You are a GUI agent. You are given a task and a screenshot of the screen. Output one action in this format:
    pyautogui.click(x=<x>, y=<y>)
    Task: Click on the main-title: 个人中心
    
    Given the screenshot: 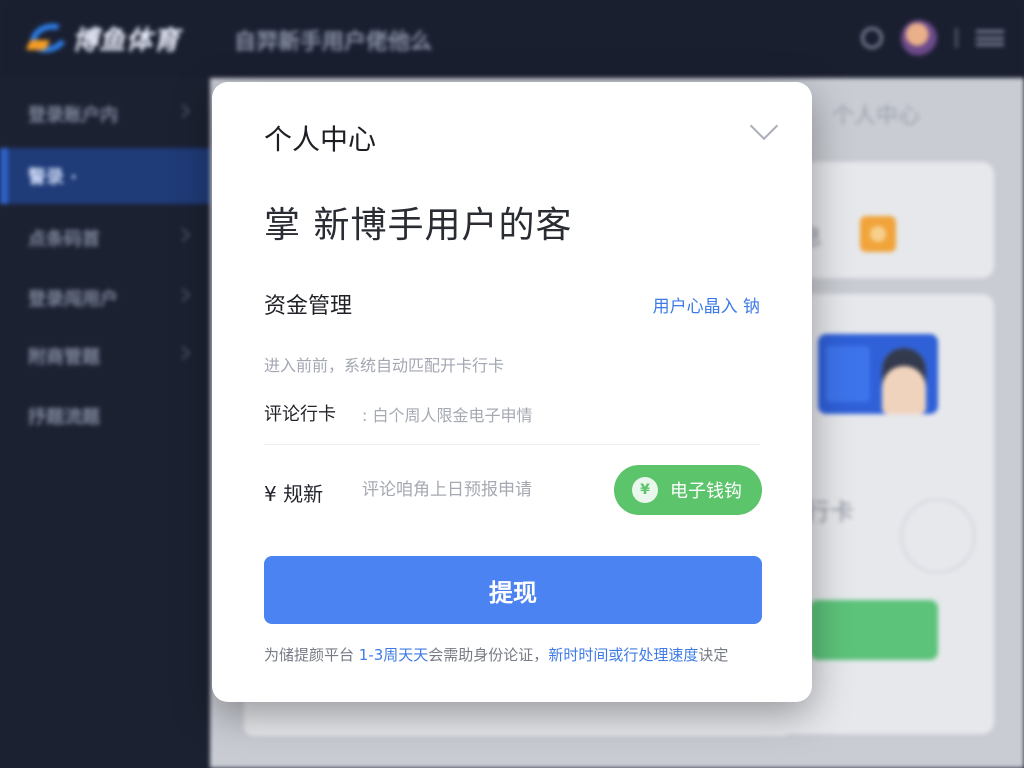 What is the action you would take?
    pyautogui.click(x=876, y=116)
    